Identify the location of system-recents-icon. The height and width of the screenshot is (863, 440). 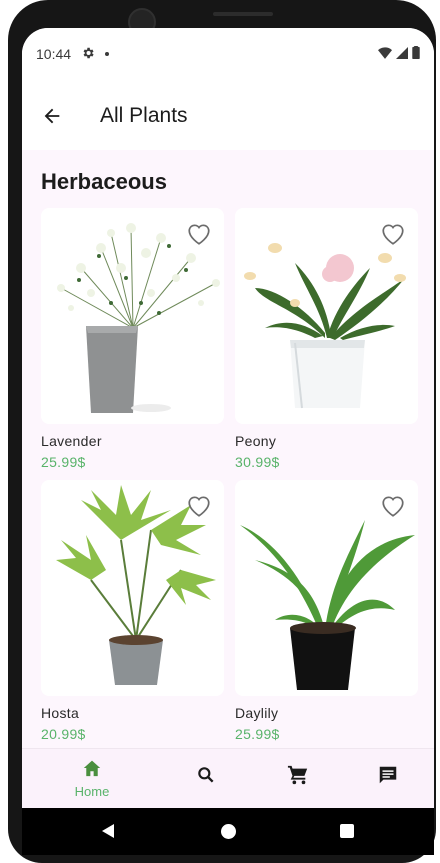
(347, 831).